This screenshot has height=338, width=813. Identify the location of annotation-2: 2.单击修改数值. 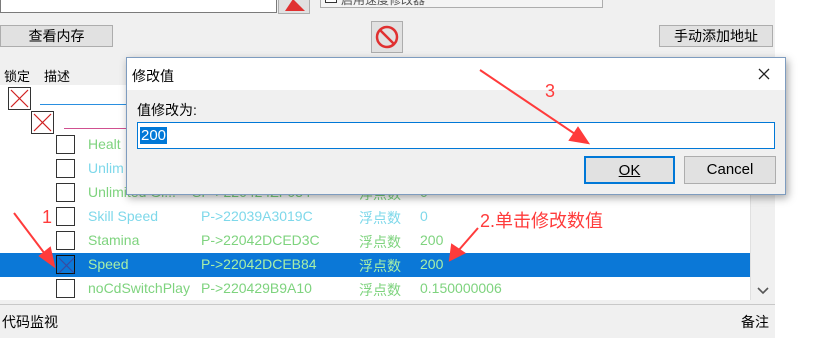
(542, 221).